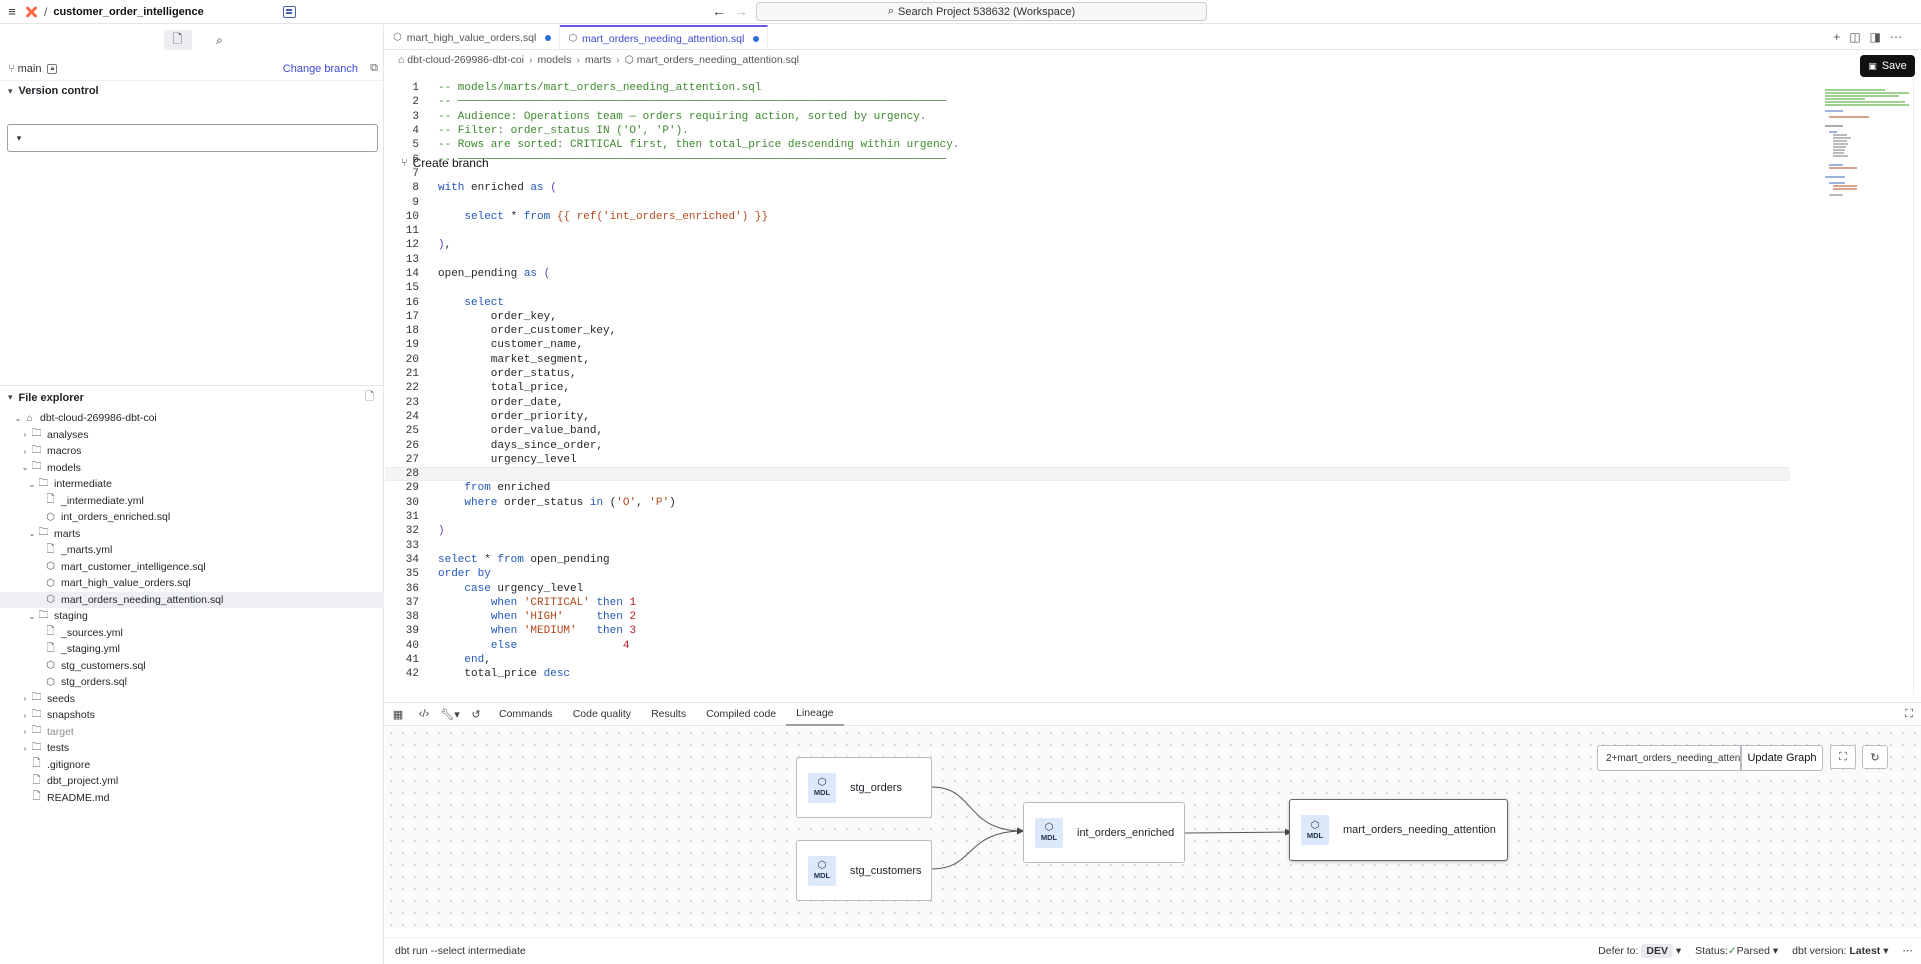 Image resolution: width=1921 pixels, height=964 pixels. Describe the element at coordinates (192, 732) in the screenshot. I see `tree-item: › 🗀 target` at that location.